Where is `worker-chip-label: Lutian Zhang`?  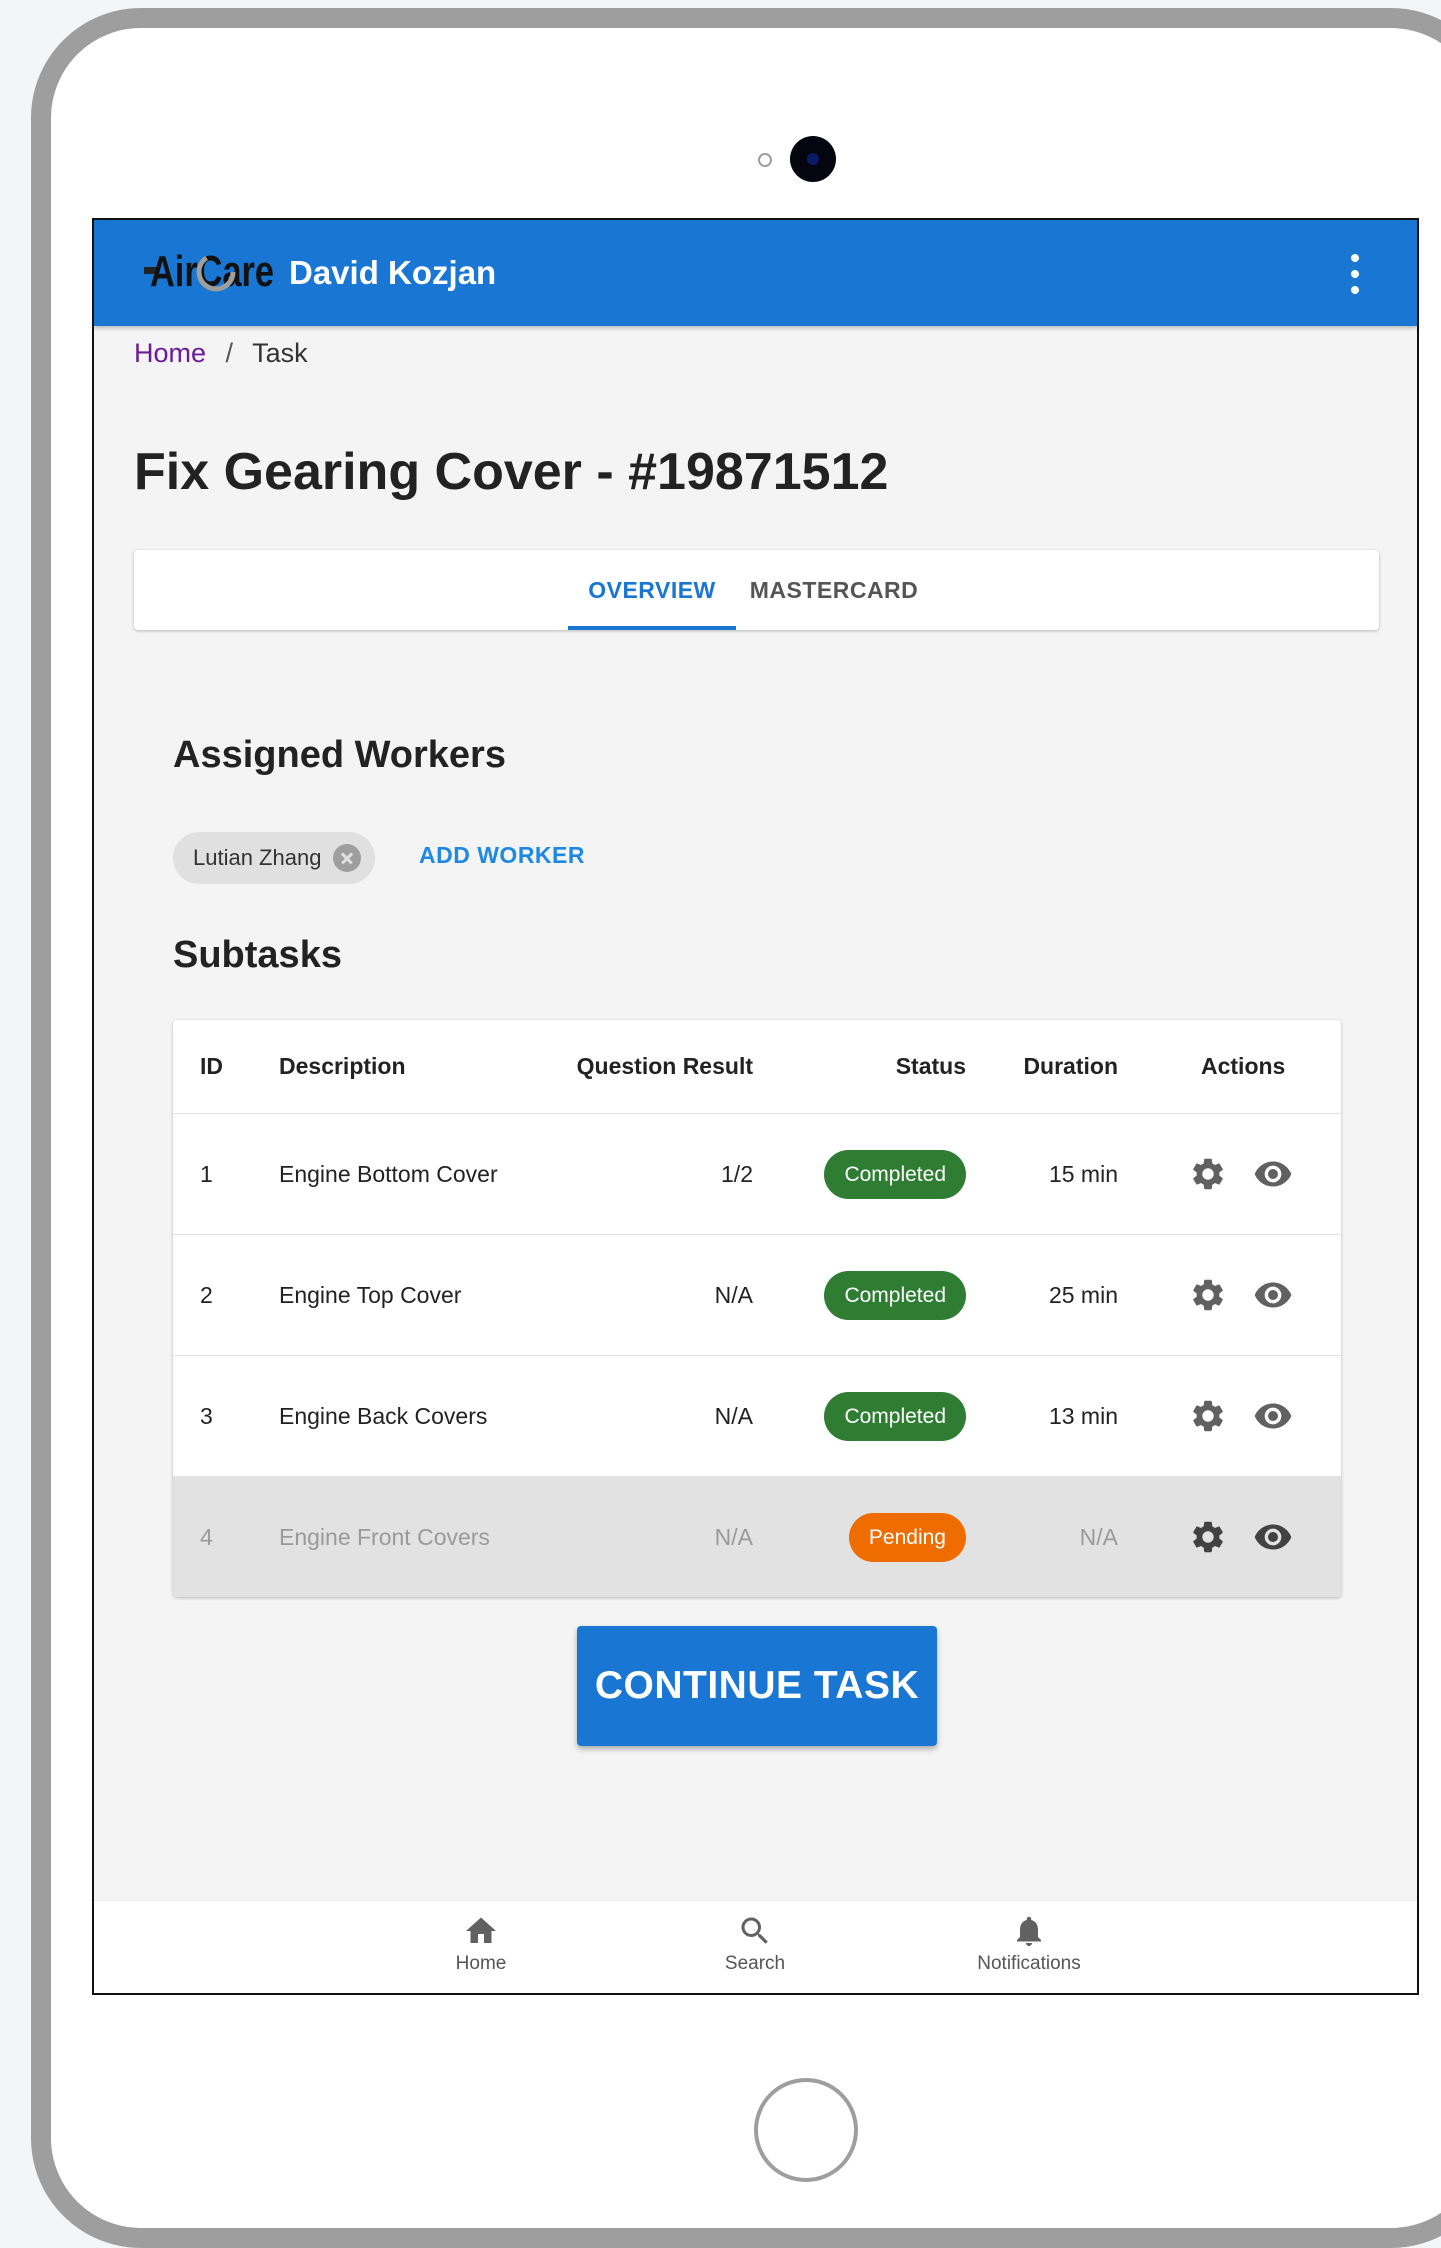
worker-chip-label: Lutian Zhang is located at coordinates (257, 857).